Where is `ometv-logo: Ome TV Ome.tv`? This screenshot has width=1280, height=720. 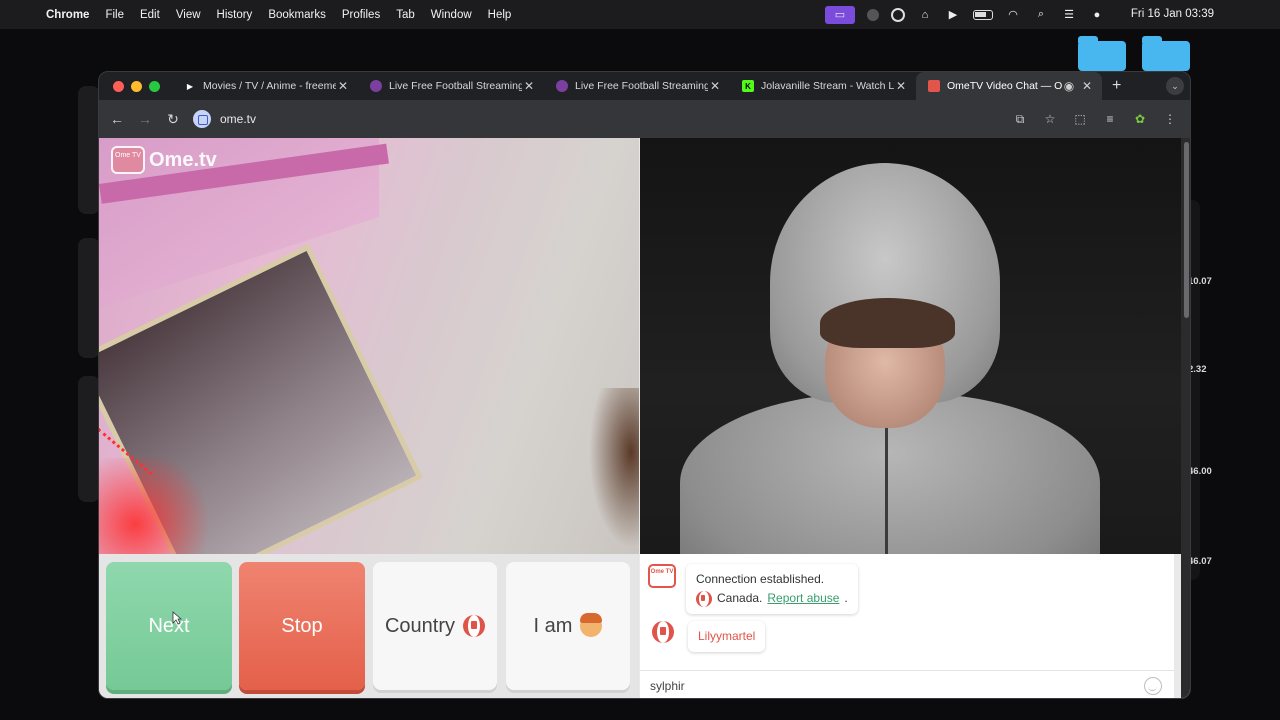 ometv-logo: Ome TV Ome.tv is located at coordinates (164, 160).